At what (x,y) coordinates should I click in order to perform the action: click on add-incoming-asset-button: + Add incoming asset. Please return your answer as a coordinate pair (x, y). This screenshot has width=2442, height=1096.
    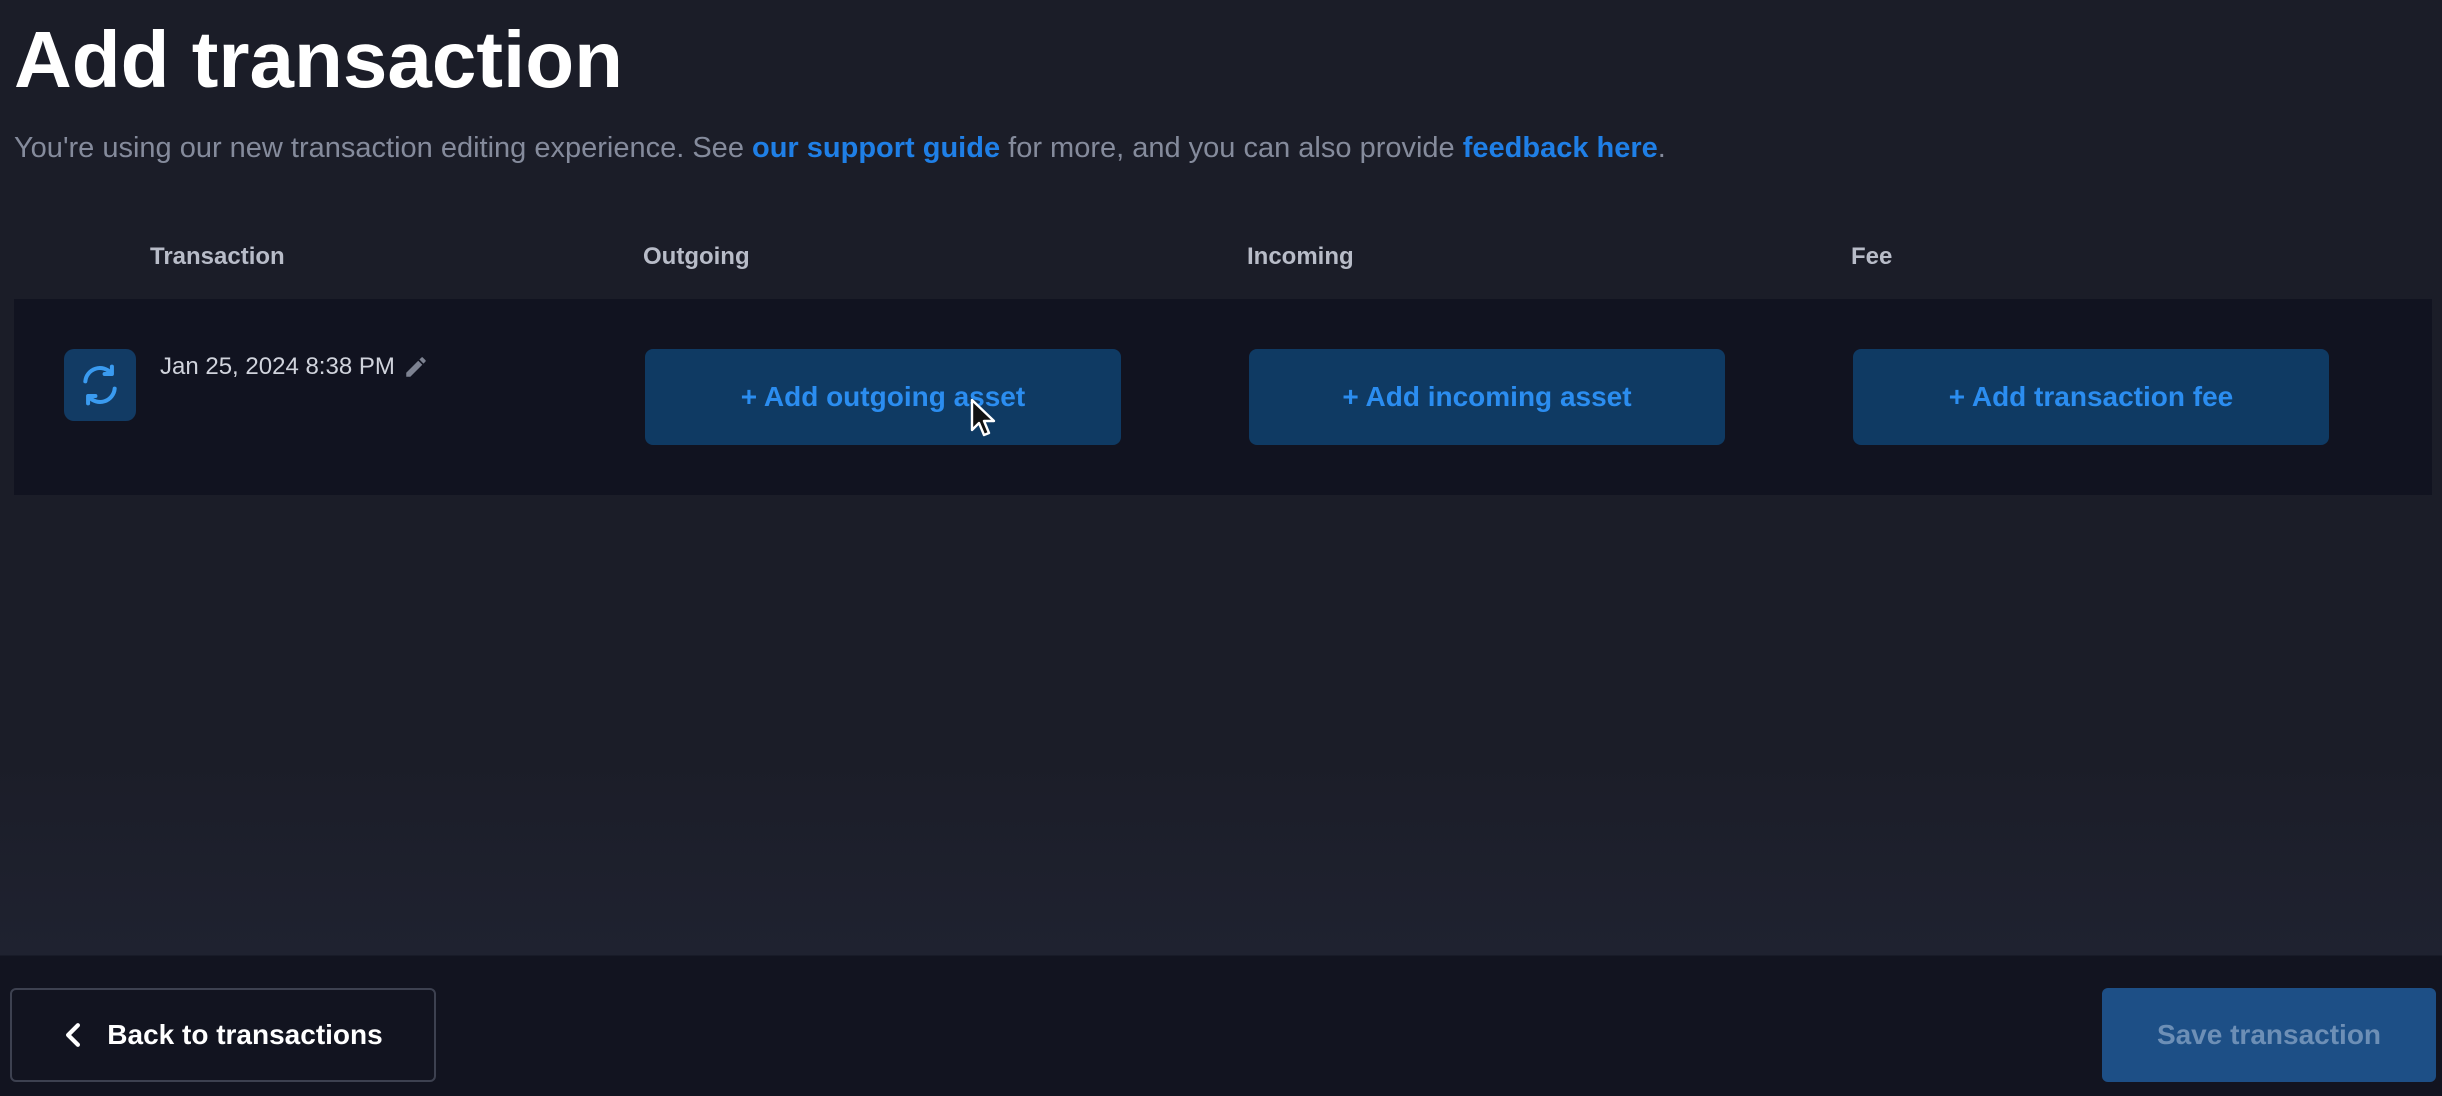
    Looking at the image, I should click on (1487, 397).